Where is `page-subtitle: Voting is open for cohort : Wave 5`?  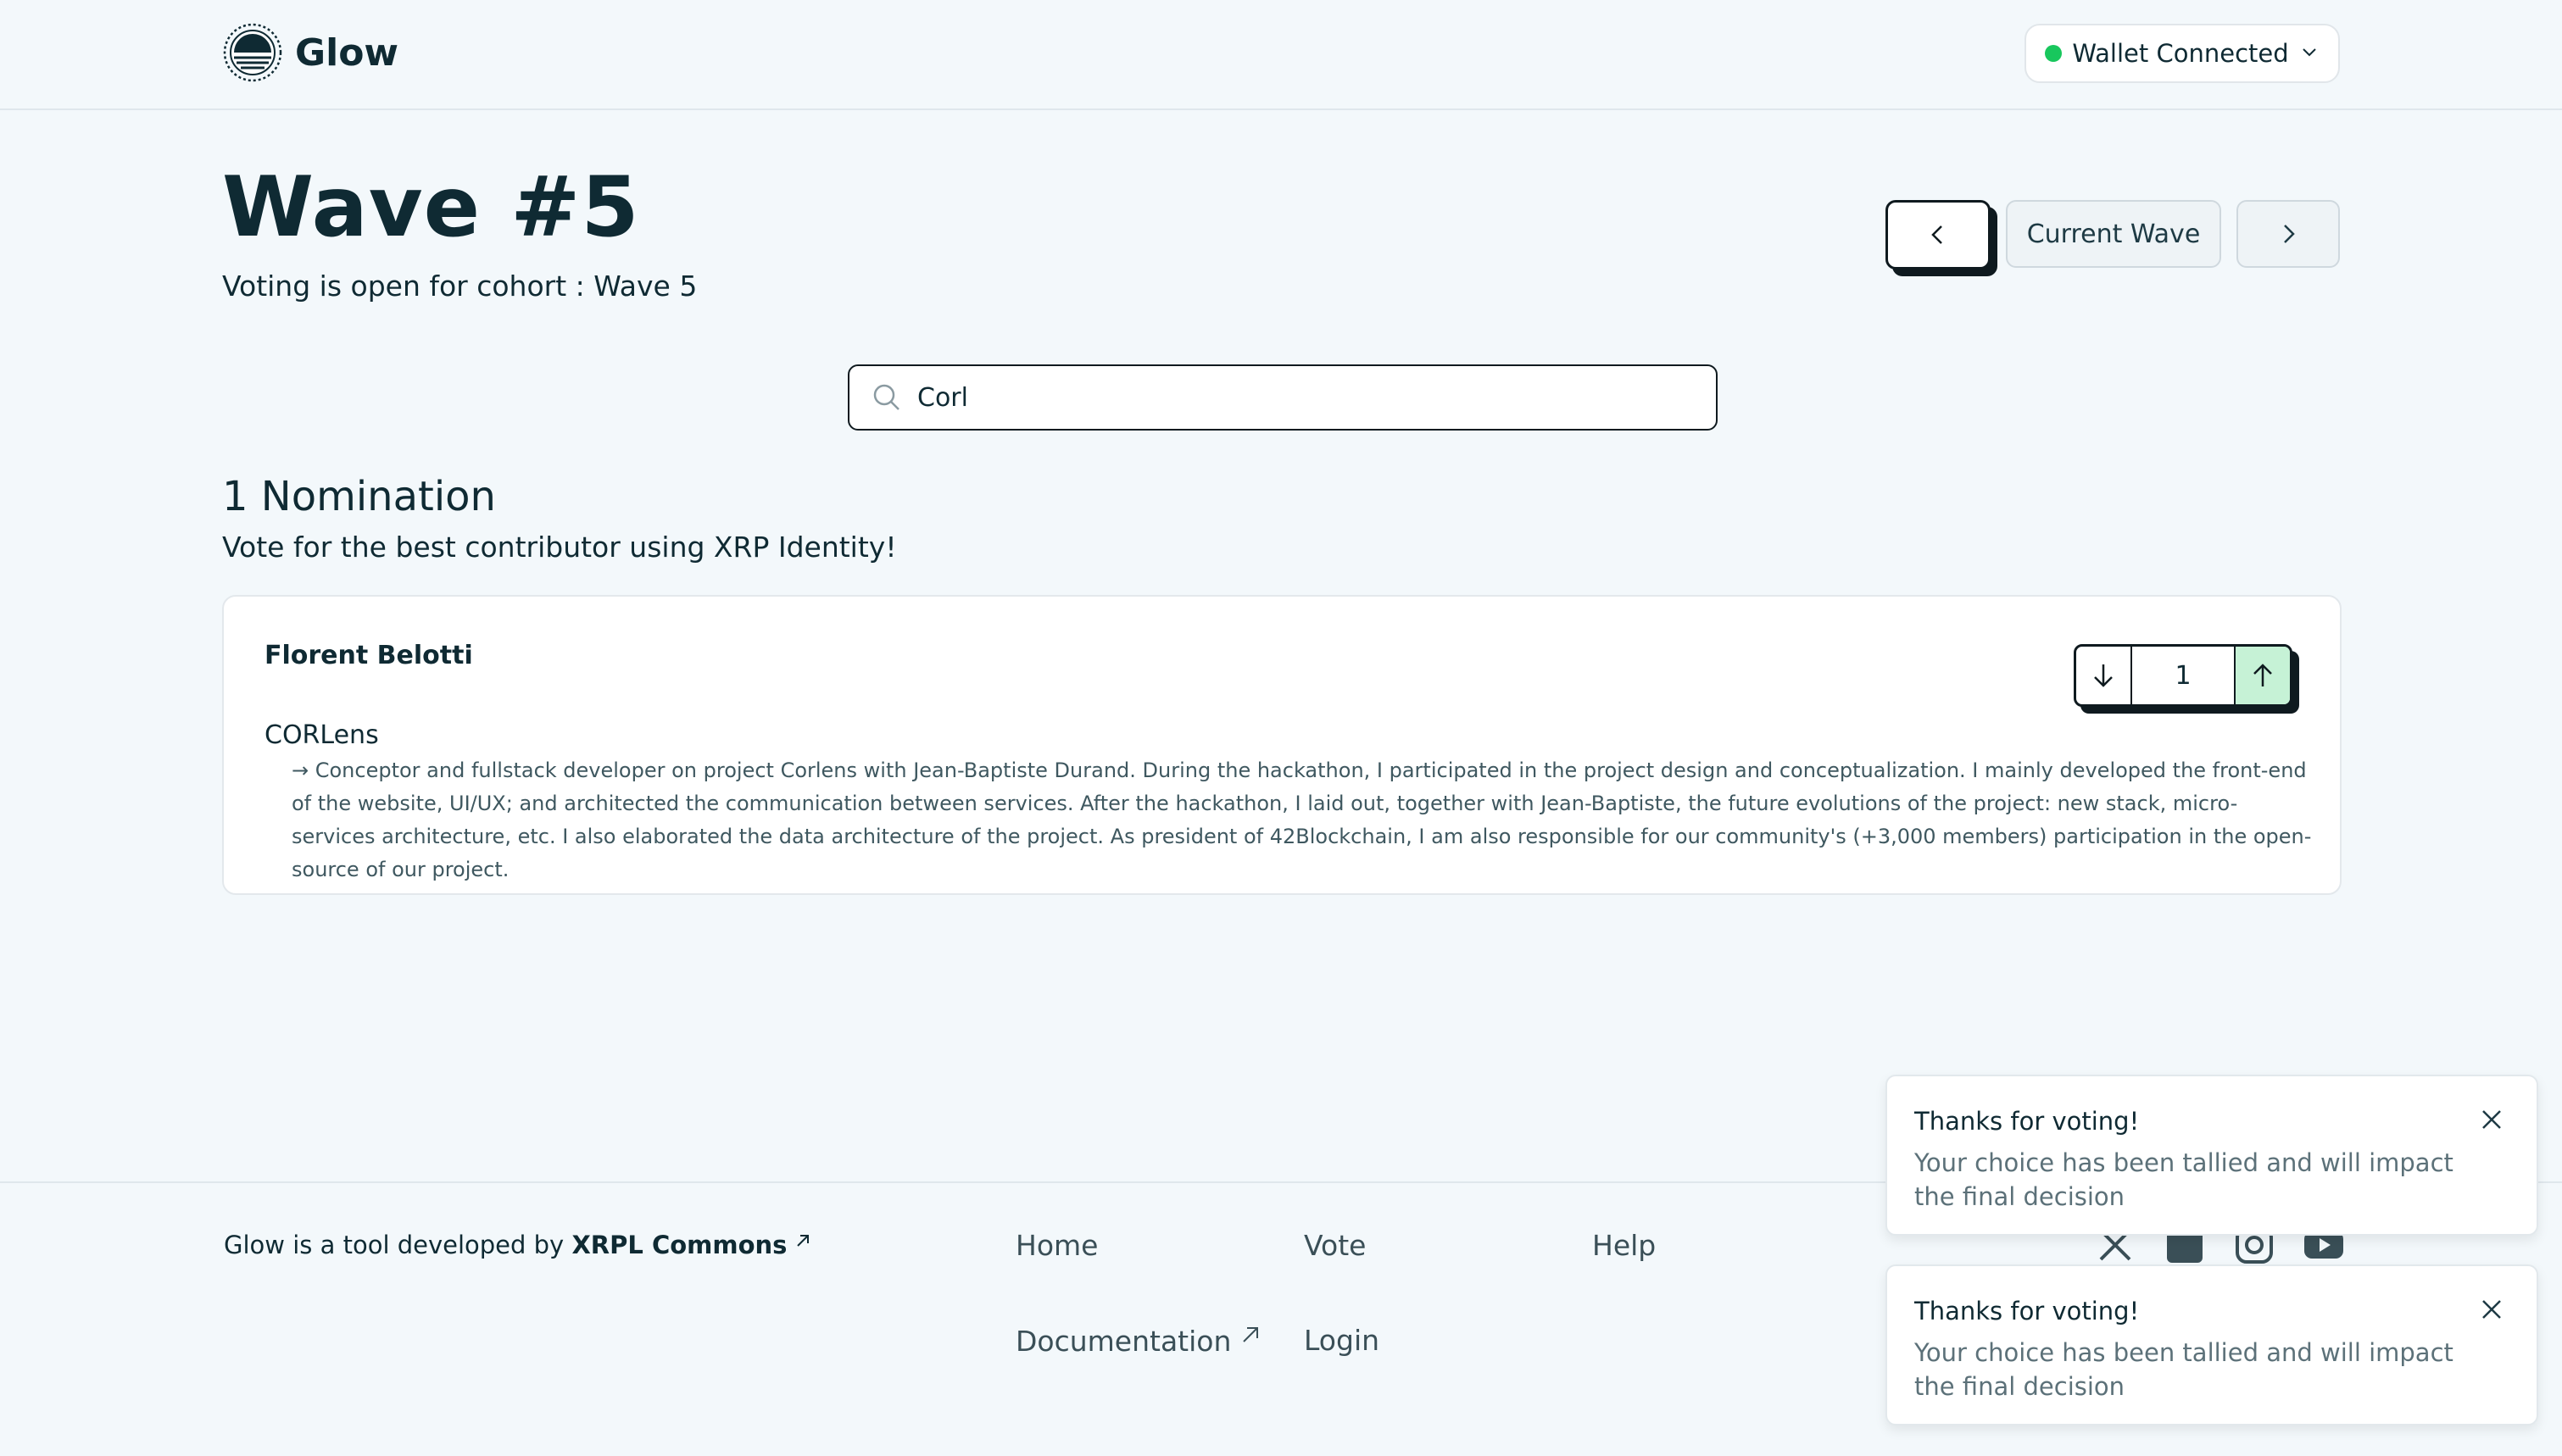 page-subtitle: Voting is open for cohort : Wave 5 is located at coordinates (460, 286).